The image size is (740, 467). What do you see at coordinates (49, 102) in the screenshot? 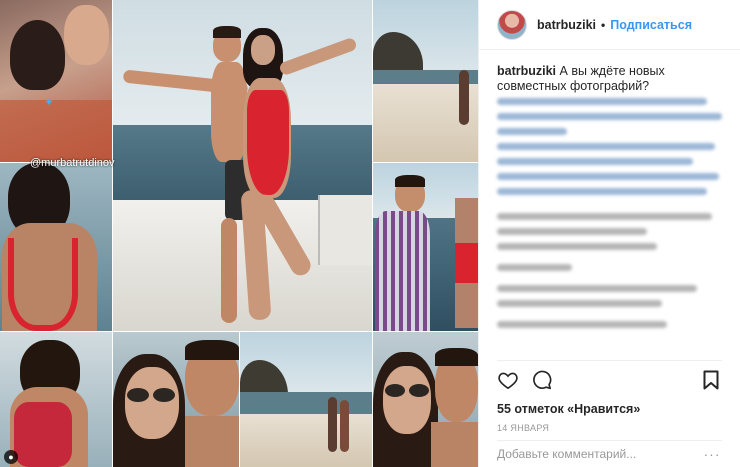
I see `butterfly-icon: ✦` at bounding box center [49, 102].